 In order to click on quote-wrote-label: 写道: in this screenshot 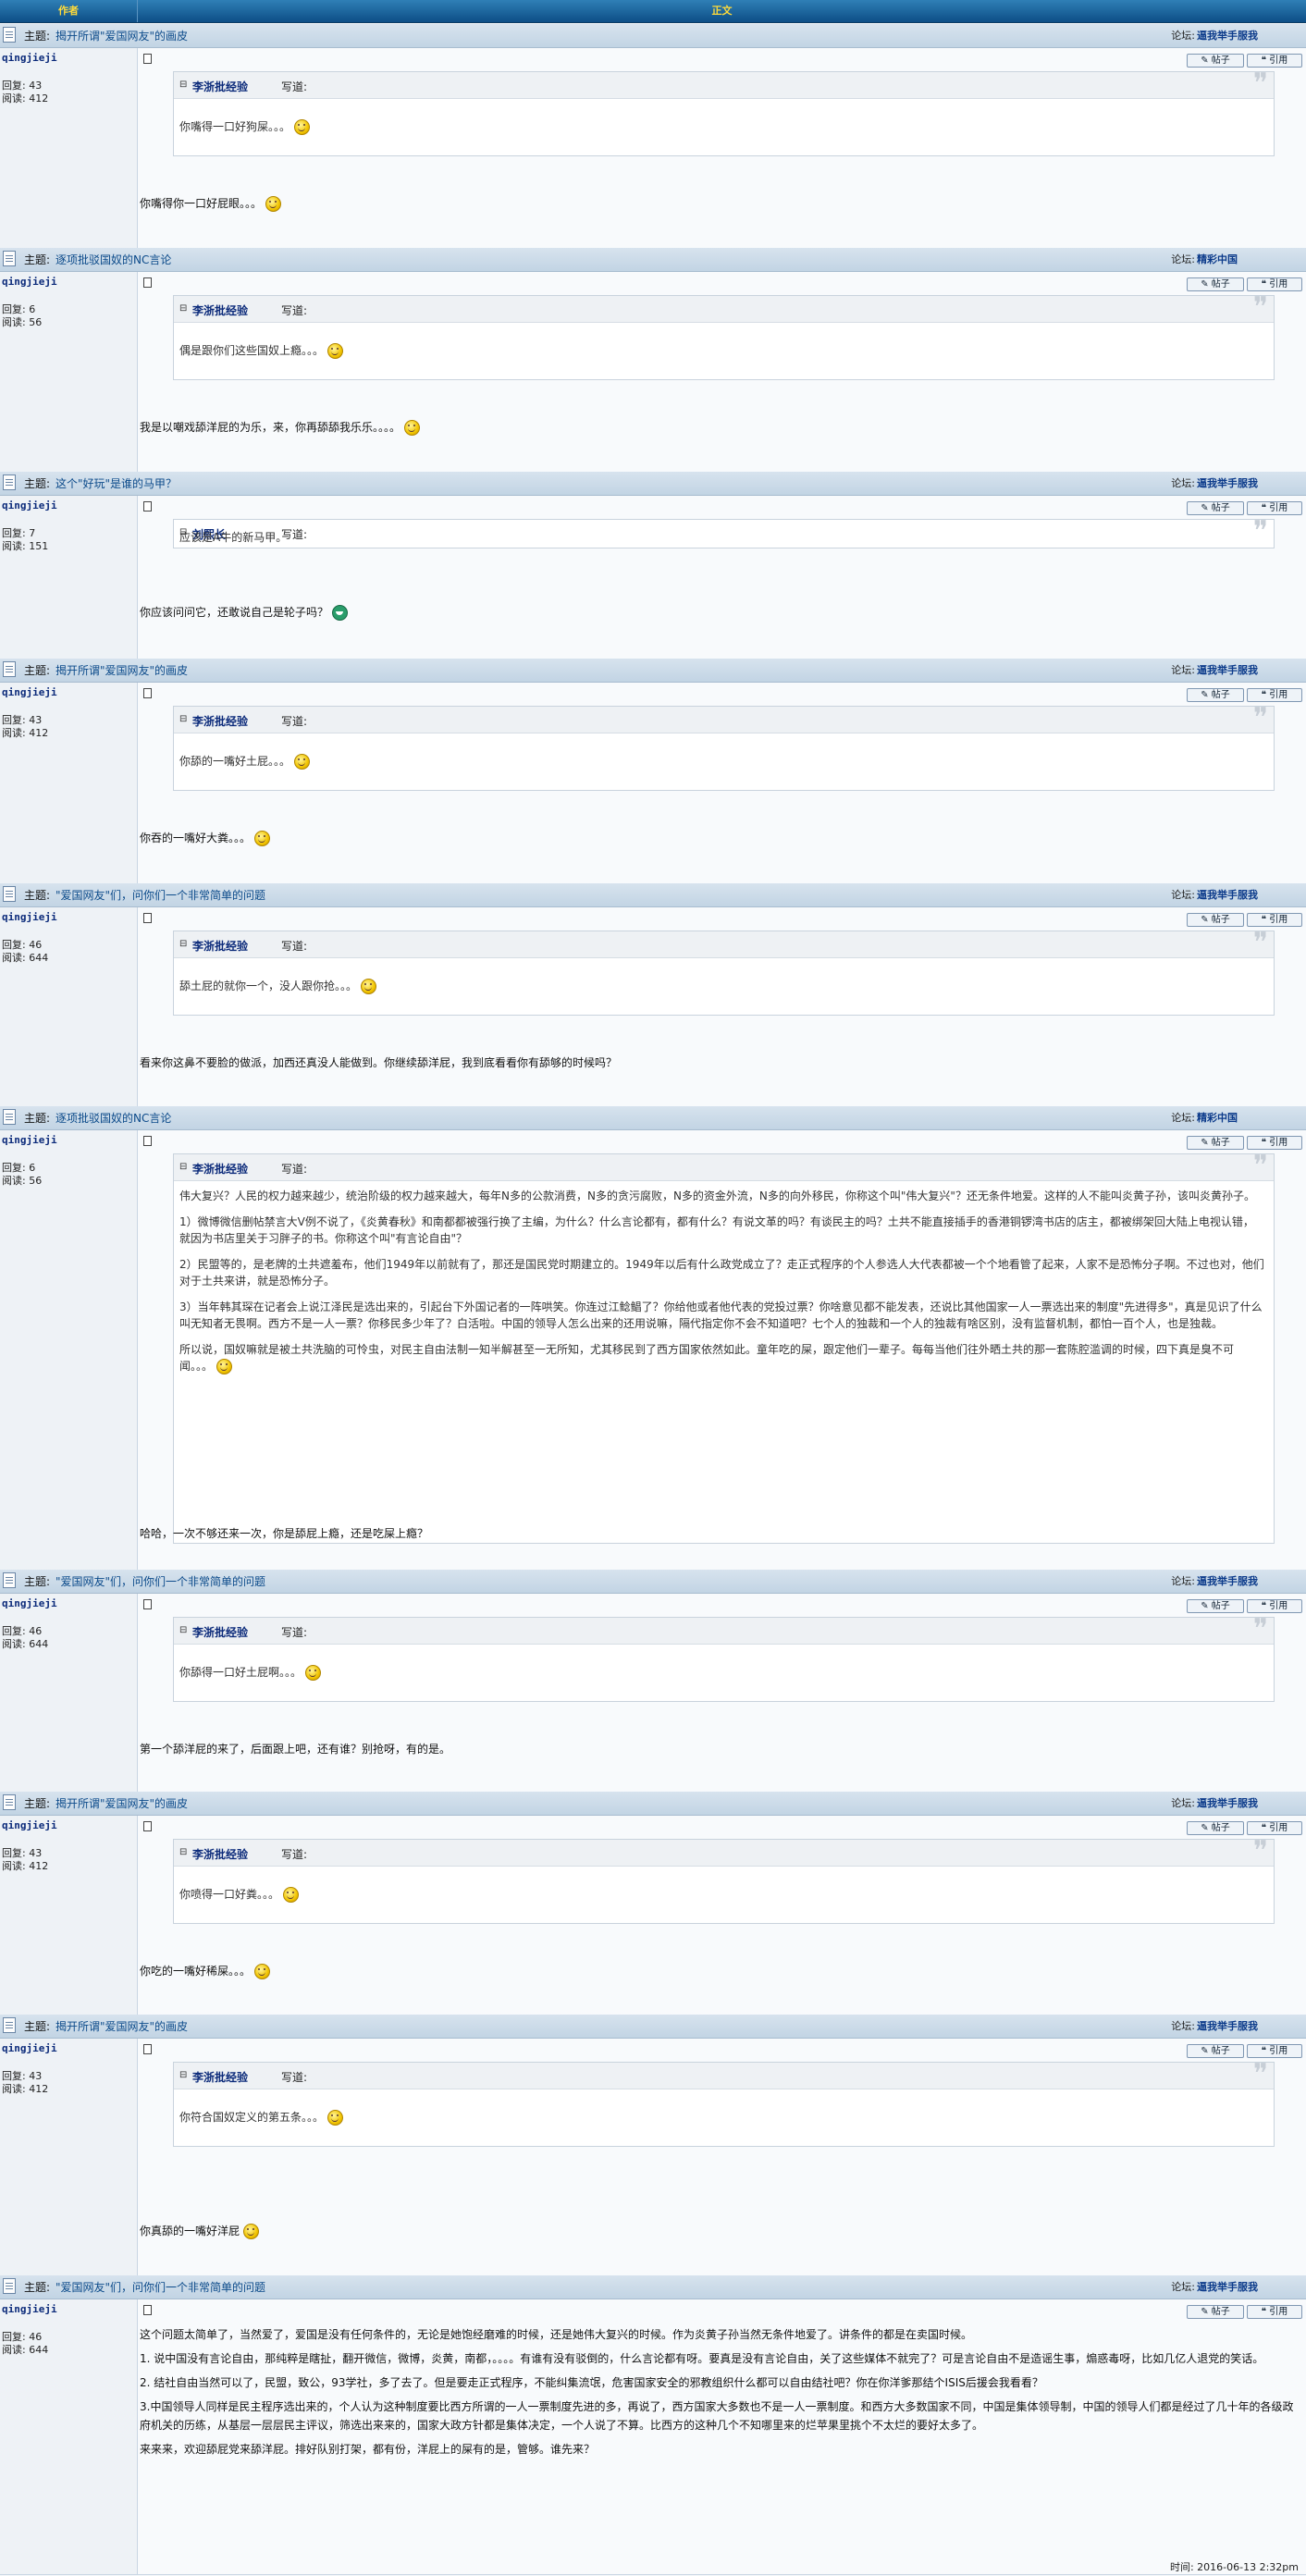, I will do `click(294, 1632)`.